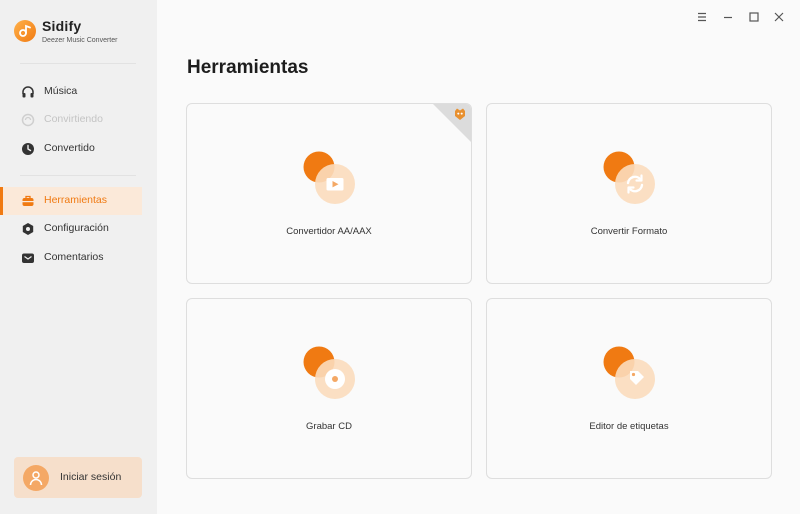 The width and height of the screenshot is (800, 514). What do you see at coordinates (629, 426) in the screenshot?
I see `tool-label: Editor de etiquetas` at bounding box center [629, 426].